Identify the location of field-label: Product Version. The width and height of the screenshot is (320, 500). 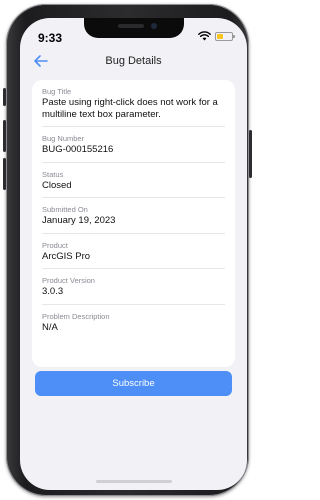
(68, 280).